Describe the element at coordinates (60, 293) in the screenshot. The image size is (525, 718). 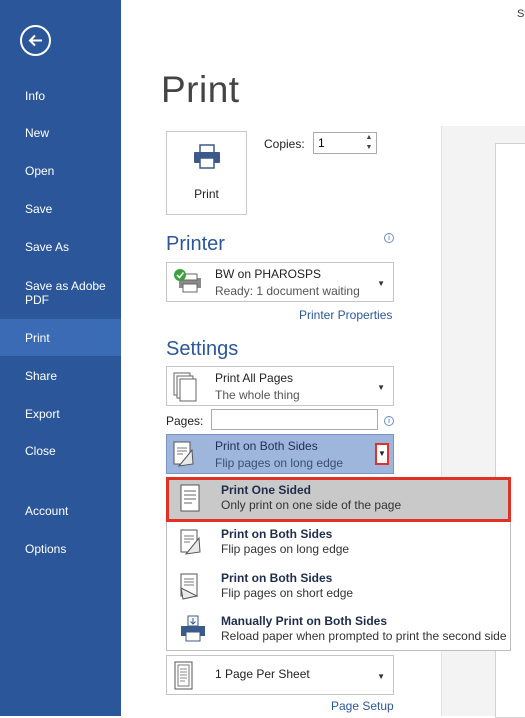
I see `sidebar-item-save-as-adobe-pdf: Save as Adobe PDF` at that location.